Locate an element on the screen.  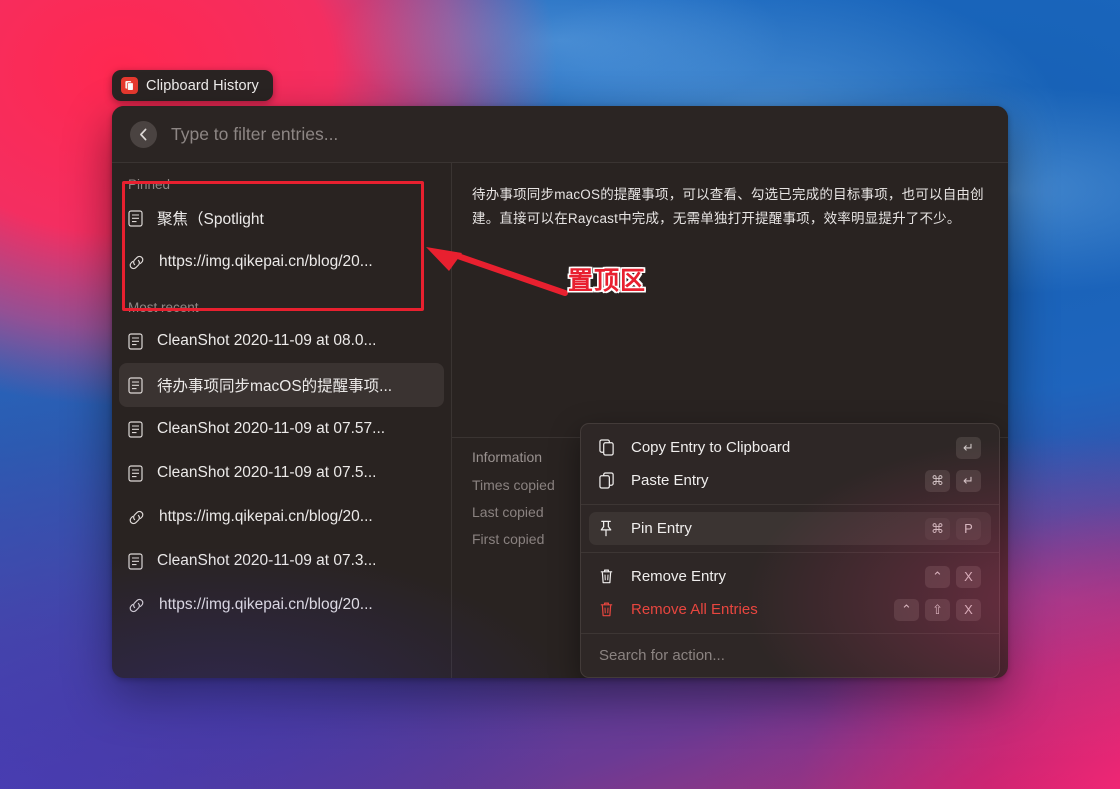
key-shift: ⇧ is located at coordinates (937, 609).